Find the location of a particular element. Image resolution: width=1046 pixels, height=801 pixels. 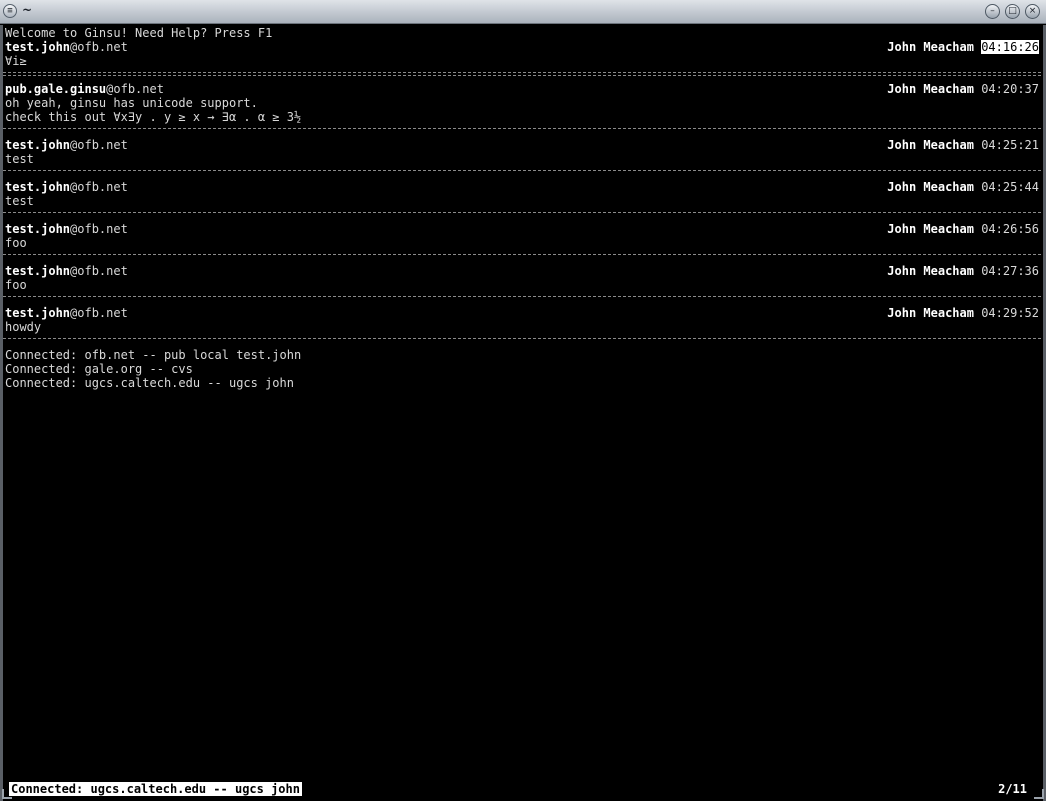

message-body-line: ∀i≥ is located at coordinates (16, 61).